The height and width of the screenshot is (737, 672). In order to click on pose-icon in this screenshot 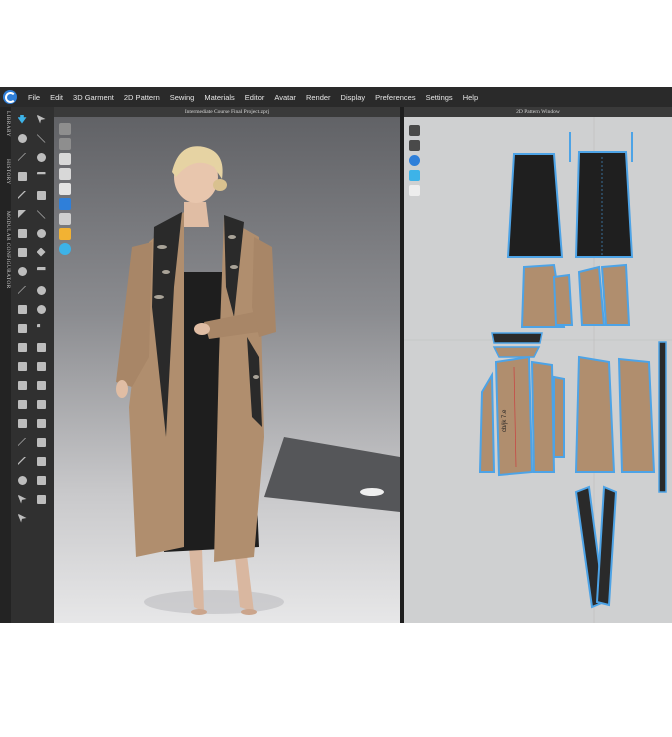, I will do `click(41, 423)`.